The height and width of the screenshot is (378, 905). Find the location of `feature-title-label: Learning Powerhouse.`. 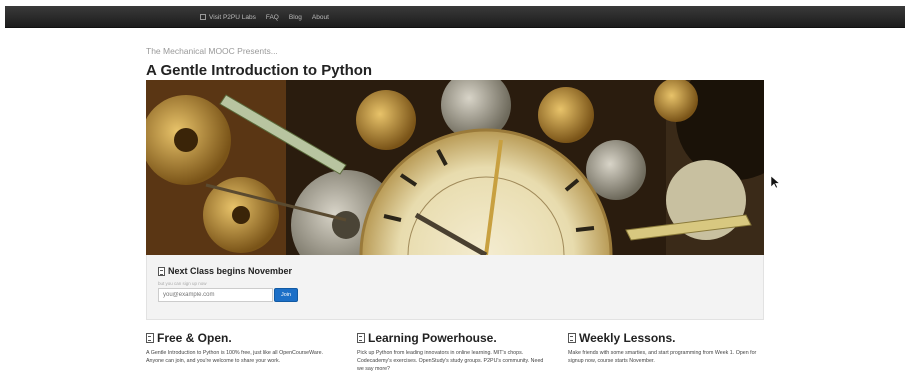

feature-title-label: Learning Powerhouse. is located at coordinates (432, 338).